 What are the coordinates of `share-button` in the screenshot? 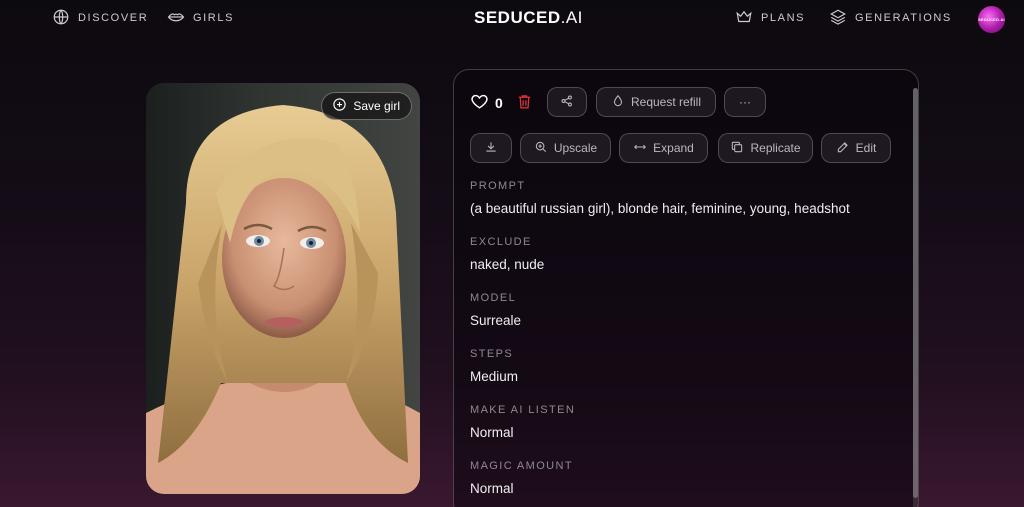 It's located at (567, 102).